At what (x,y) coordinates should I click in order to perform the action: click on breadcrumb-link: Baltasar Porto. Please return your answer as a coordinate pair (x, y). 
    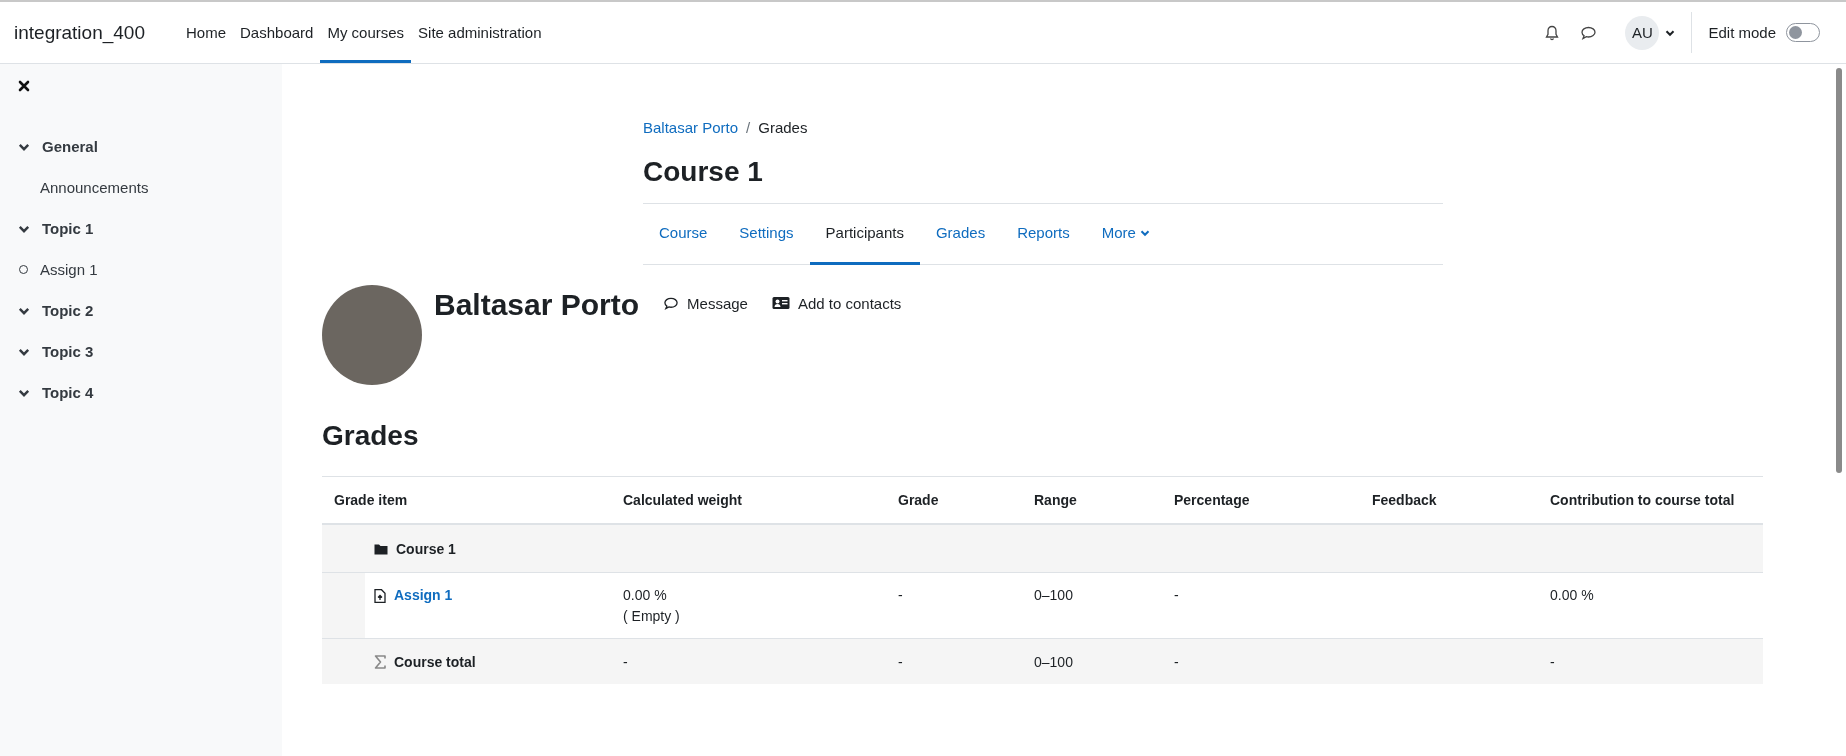
    Looking at the image, I should click on (691, 127).